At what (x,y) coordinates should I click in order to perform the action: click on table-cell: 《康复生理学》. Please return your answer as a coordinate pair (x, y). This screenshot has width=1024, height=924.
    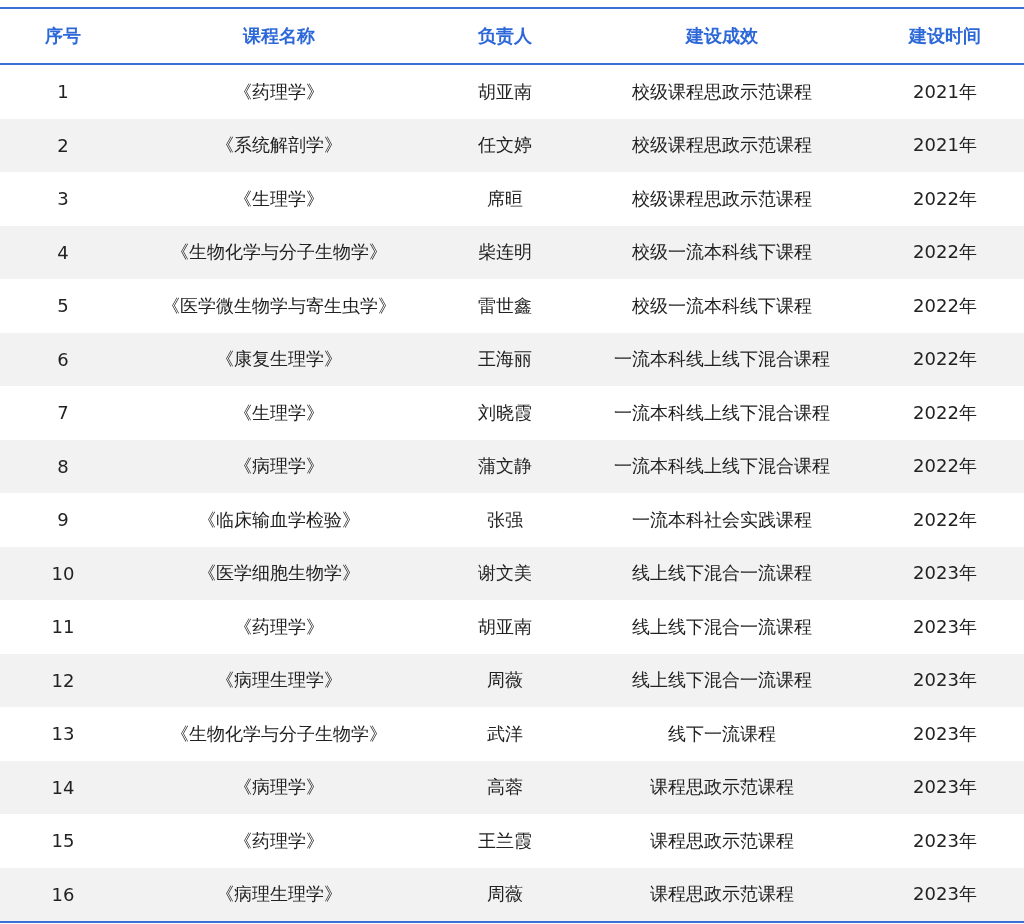
    Looking at the image, I should click on (279, 359).